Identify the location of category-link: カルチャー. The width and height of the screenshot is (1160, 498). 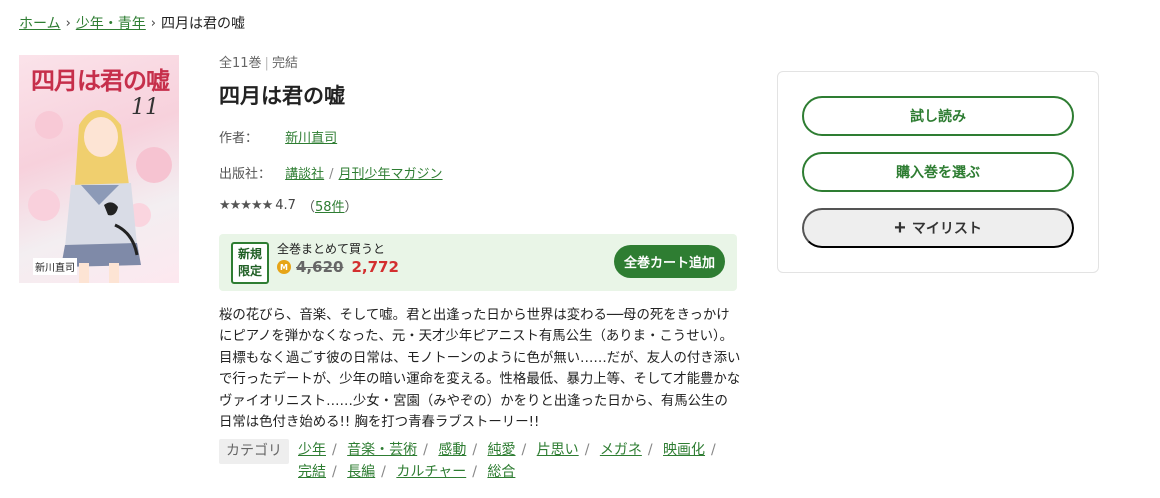
(431, 472).